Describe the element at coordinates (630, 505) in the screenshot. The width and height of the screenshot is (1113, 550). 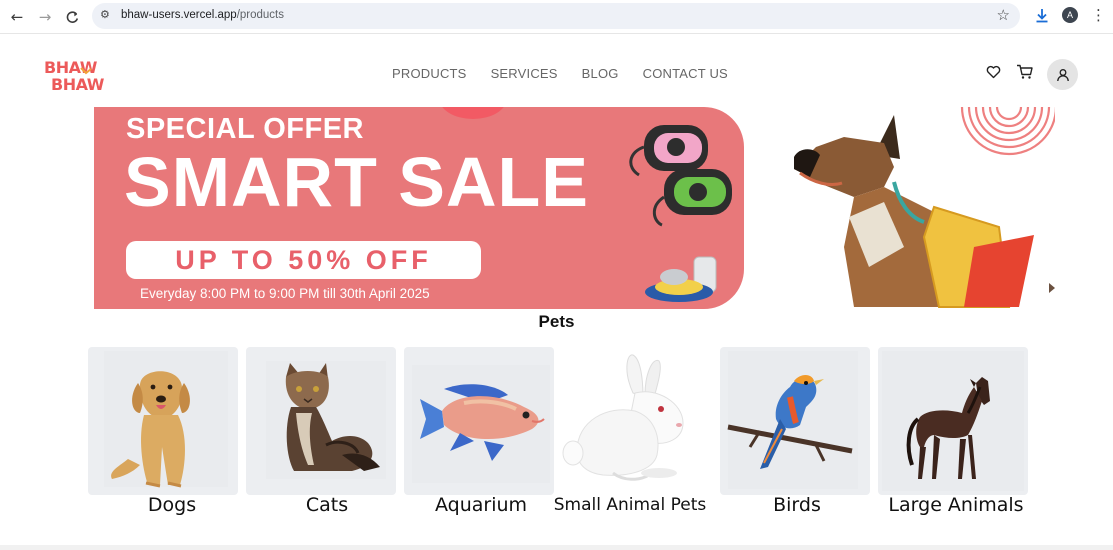
I see `category-label-small-animal-pets: Small Animal Pets` at that location.